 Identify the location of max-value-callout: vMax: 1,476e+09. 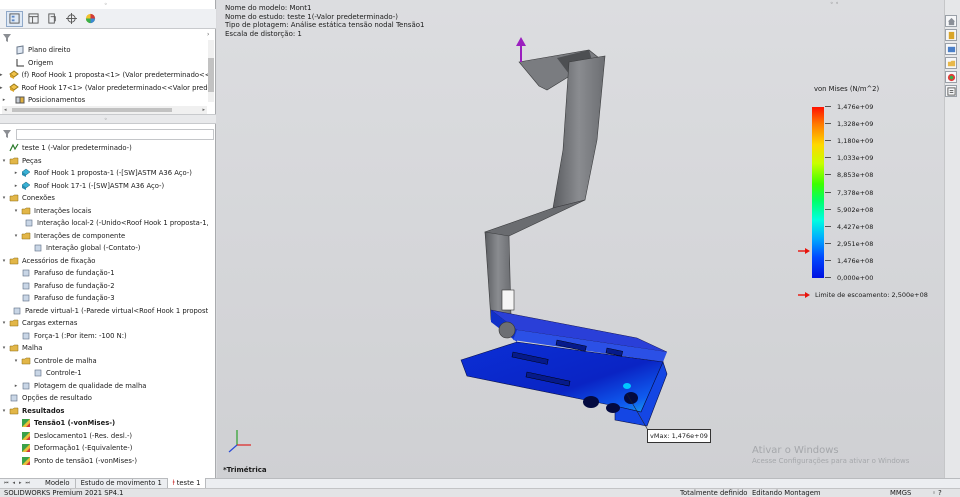
(679, 436).